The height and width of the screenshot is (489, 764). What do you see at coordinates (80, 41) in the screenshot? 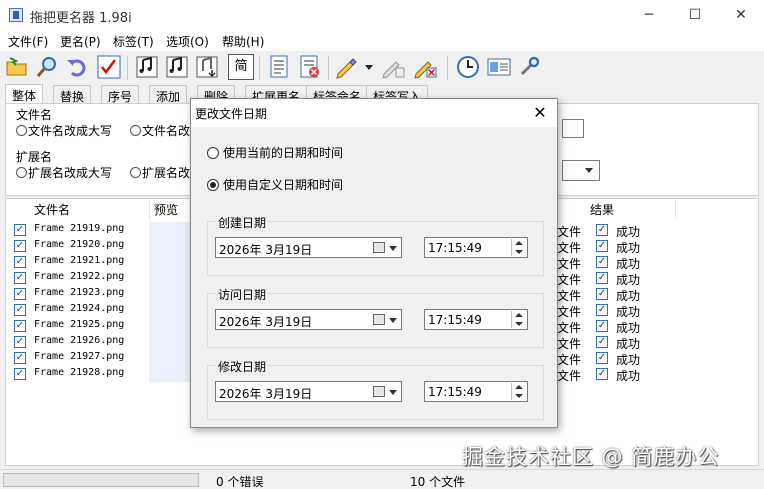
I see `menu-rename: 更名(P)` at bounding box center [80, 41].